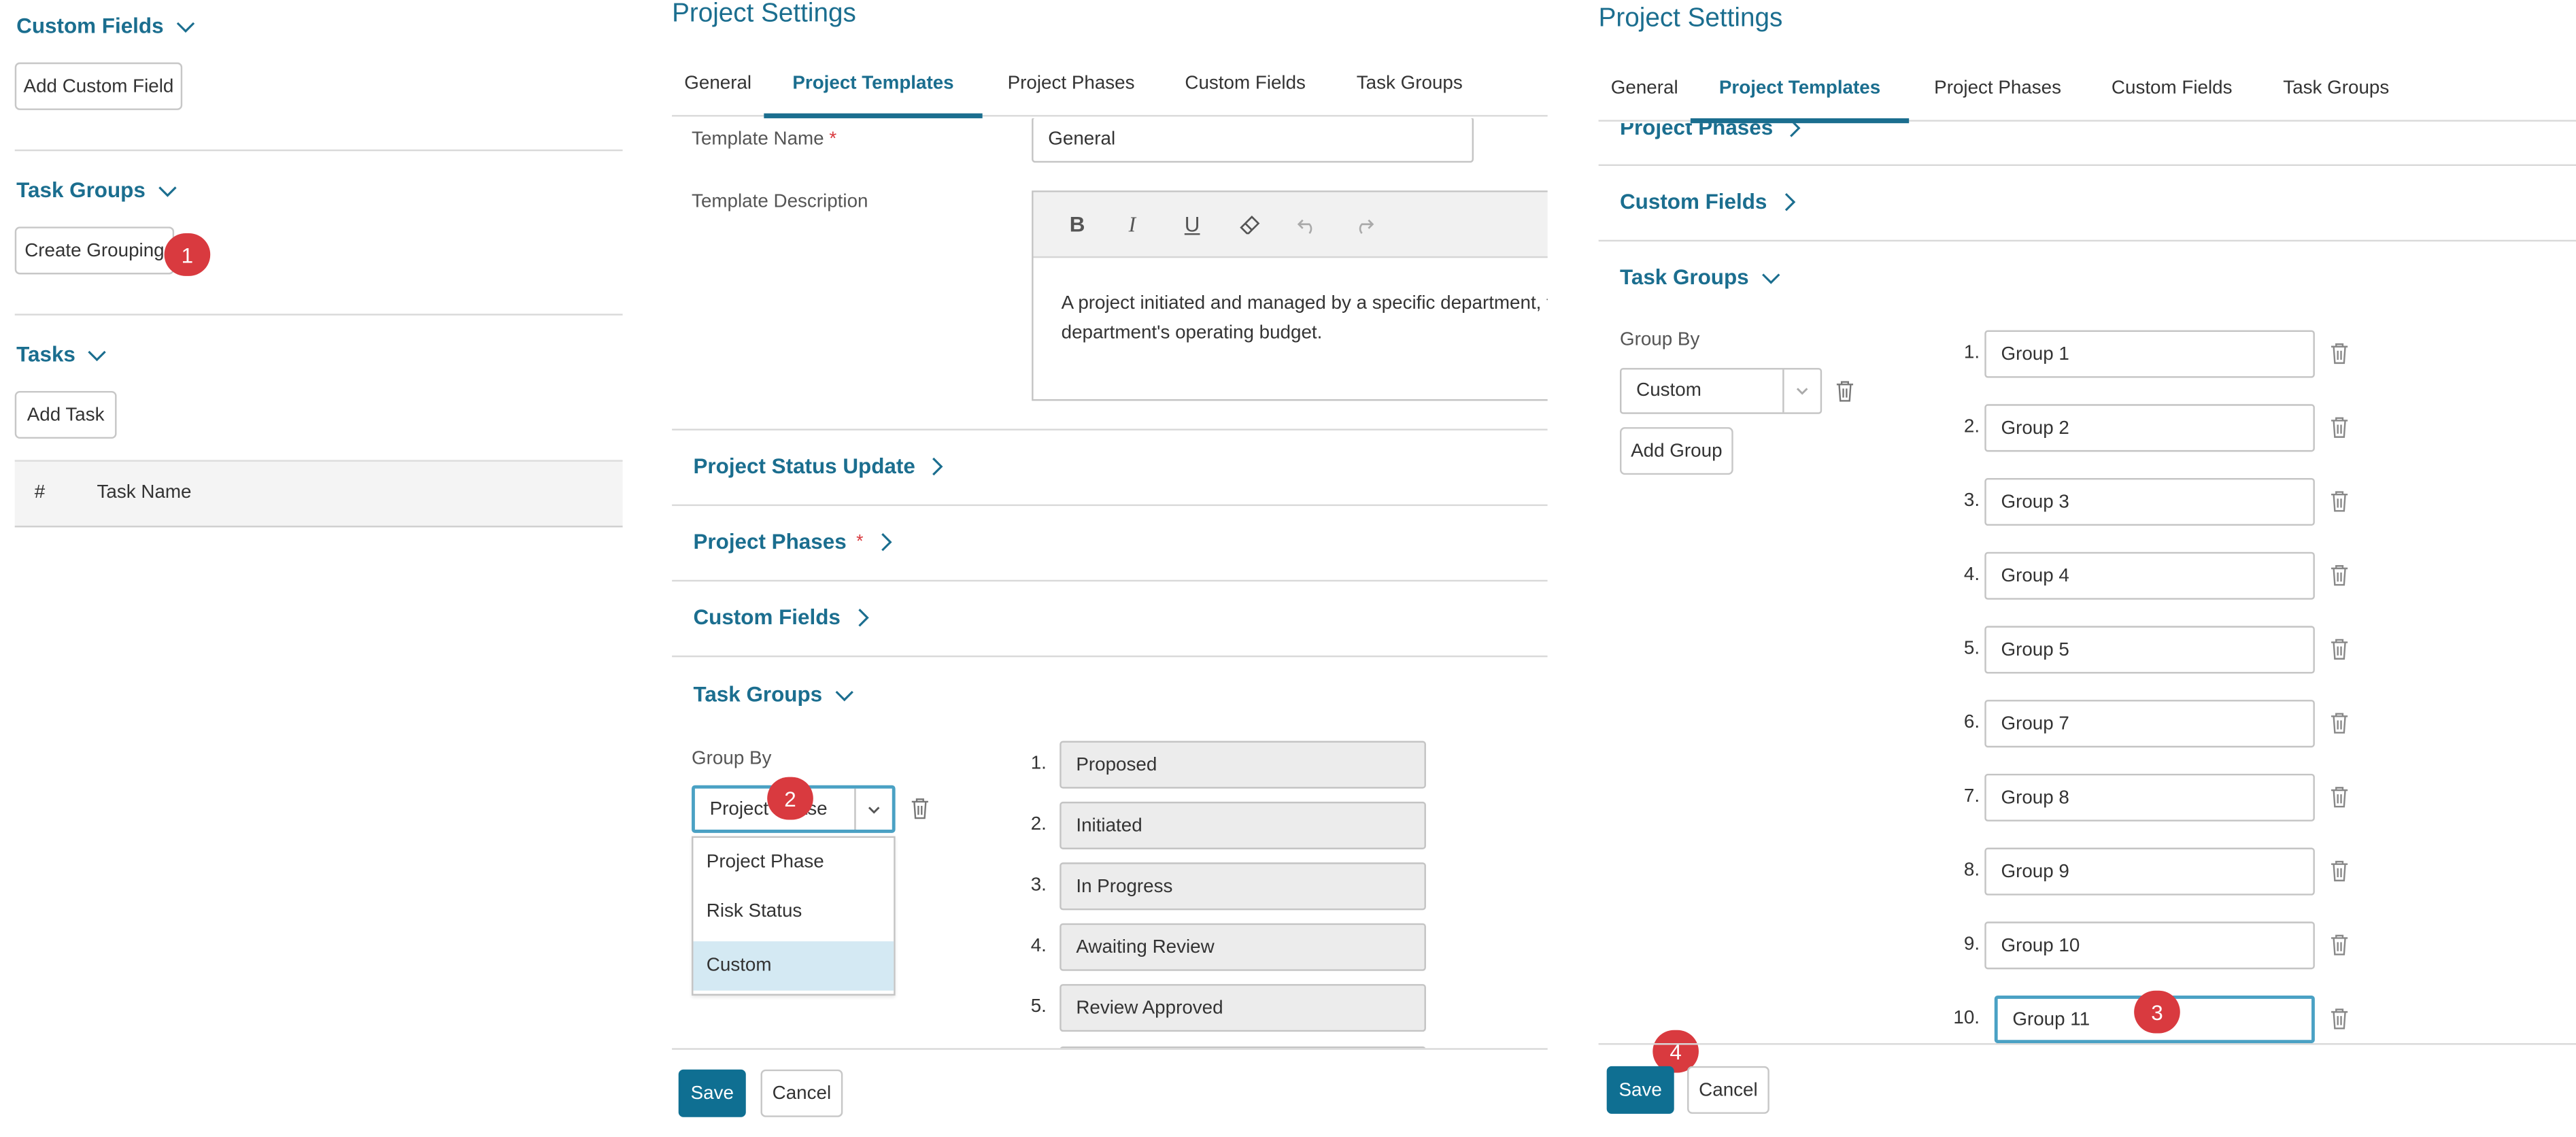 This screenshot has height=1137, width=2576. What do you see at coordinates (2149, 575) in the screenshot?
I see `group-name-input: Group 4` at bounding box center [2149, 575].